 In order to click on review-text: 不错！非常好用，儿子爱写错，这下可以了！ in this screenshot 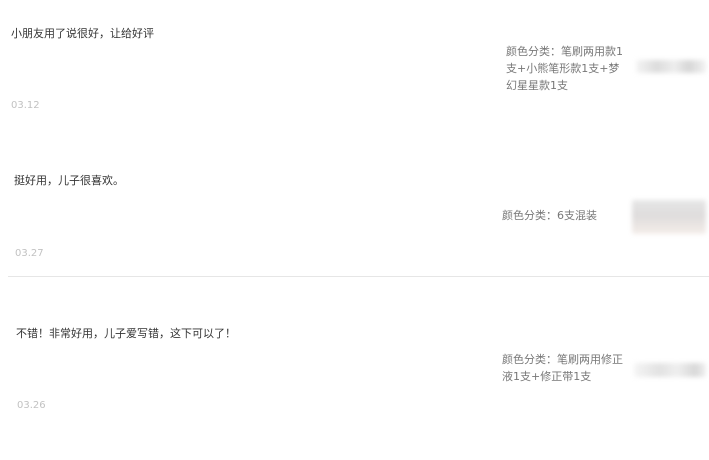, I will do `click(126, 333)`.